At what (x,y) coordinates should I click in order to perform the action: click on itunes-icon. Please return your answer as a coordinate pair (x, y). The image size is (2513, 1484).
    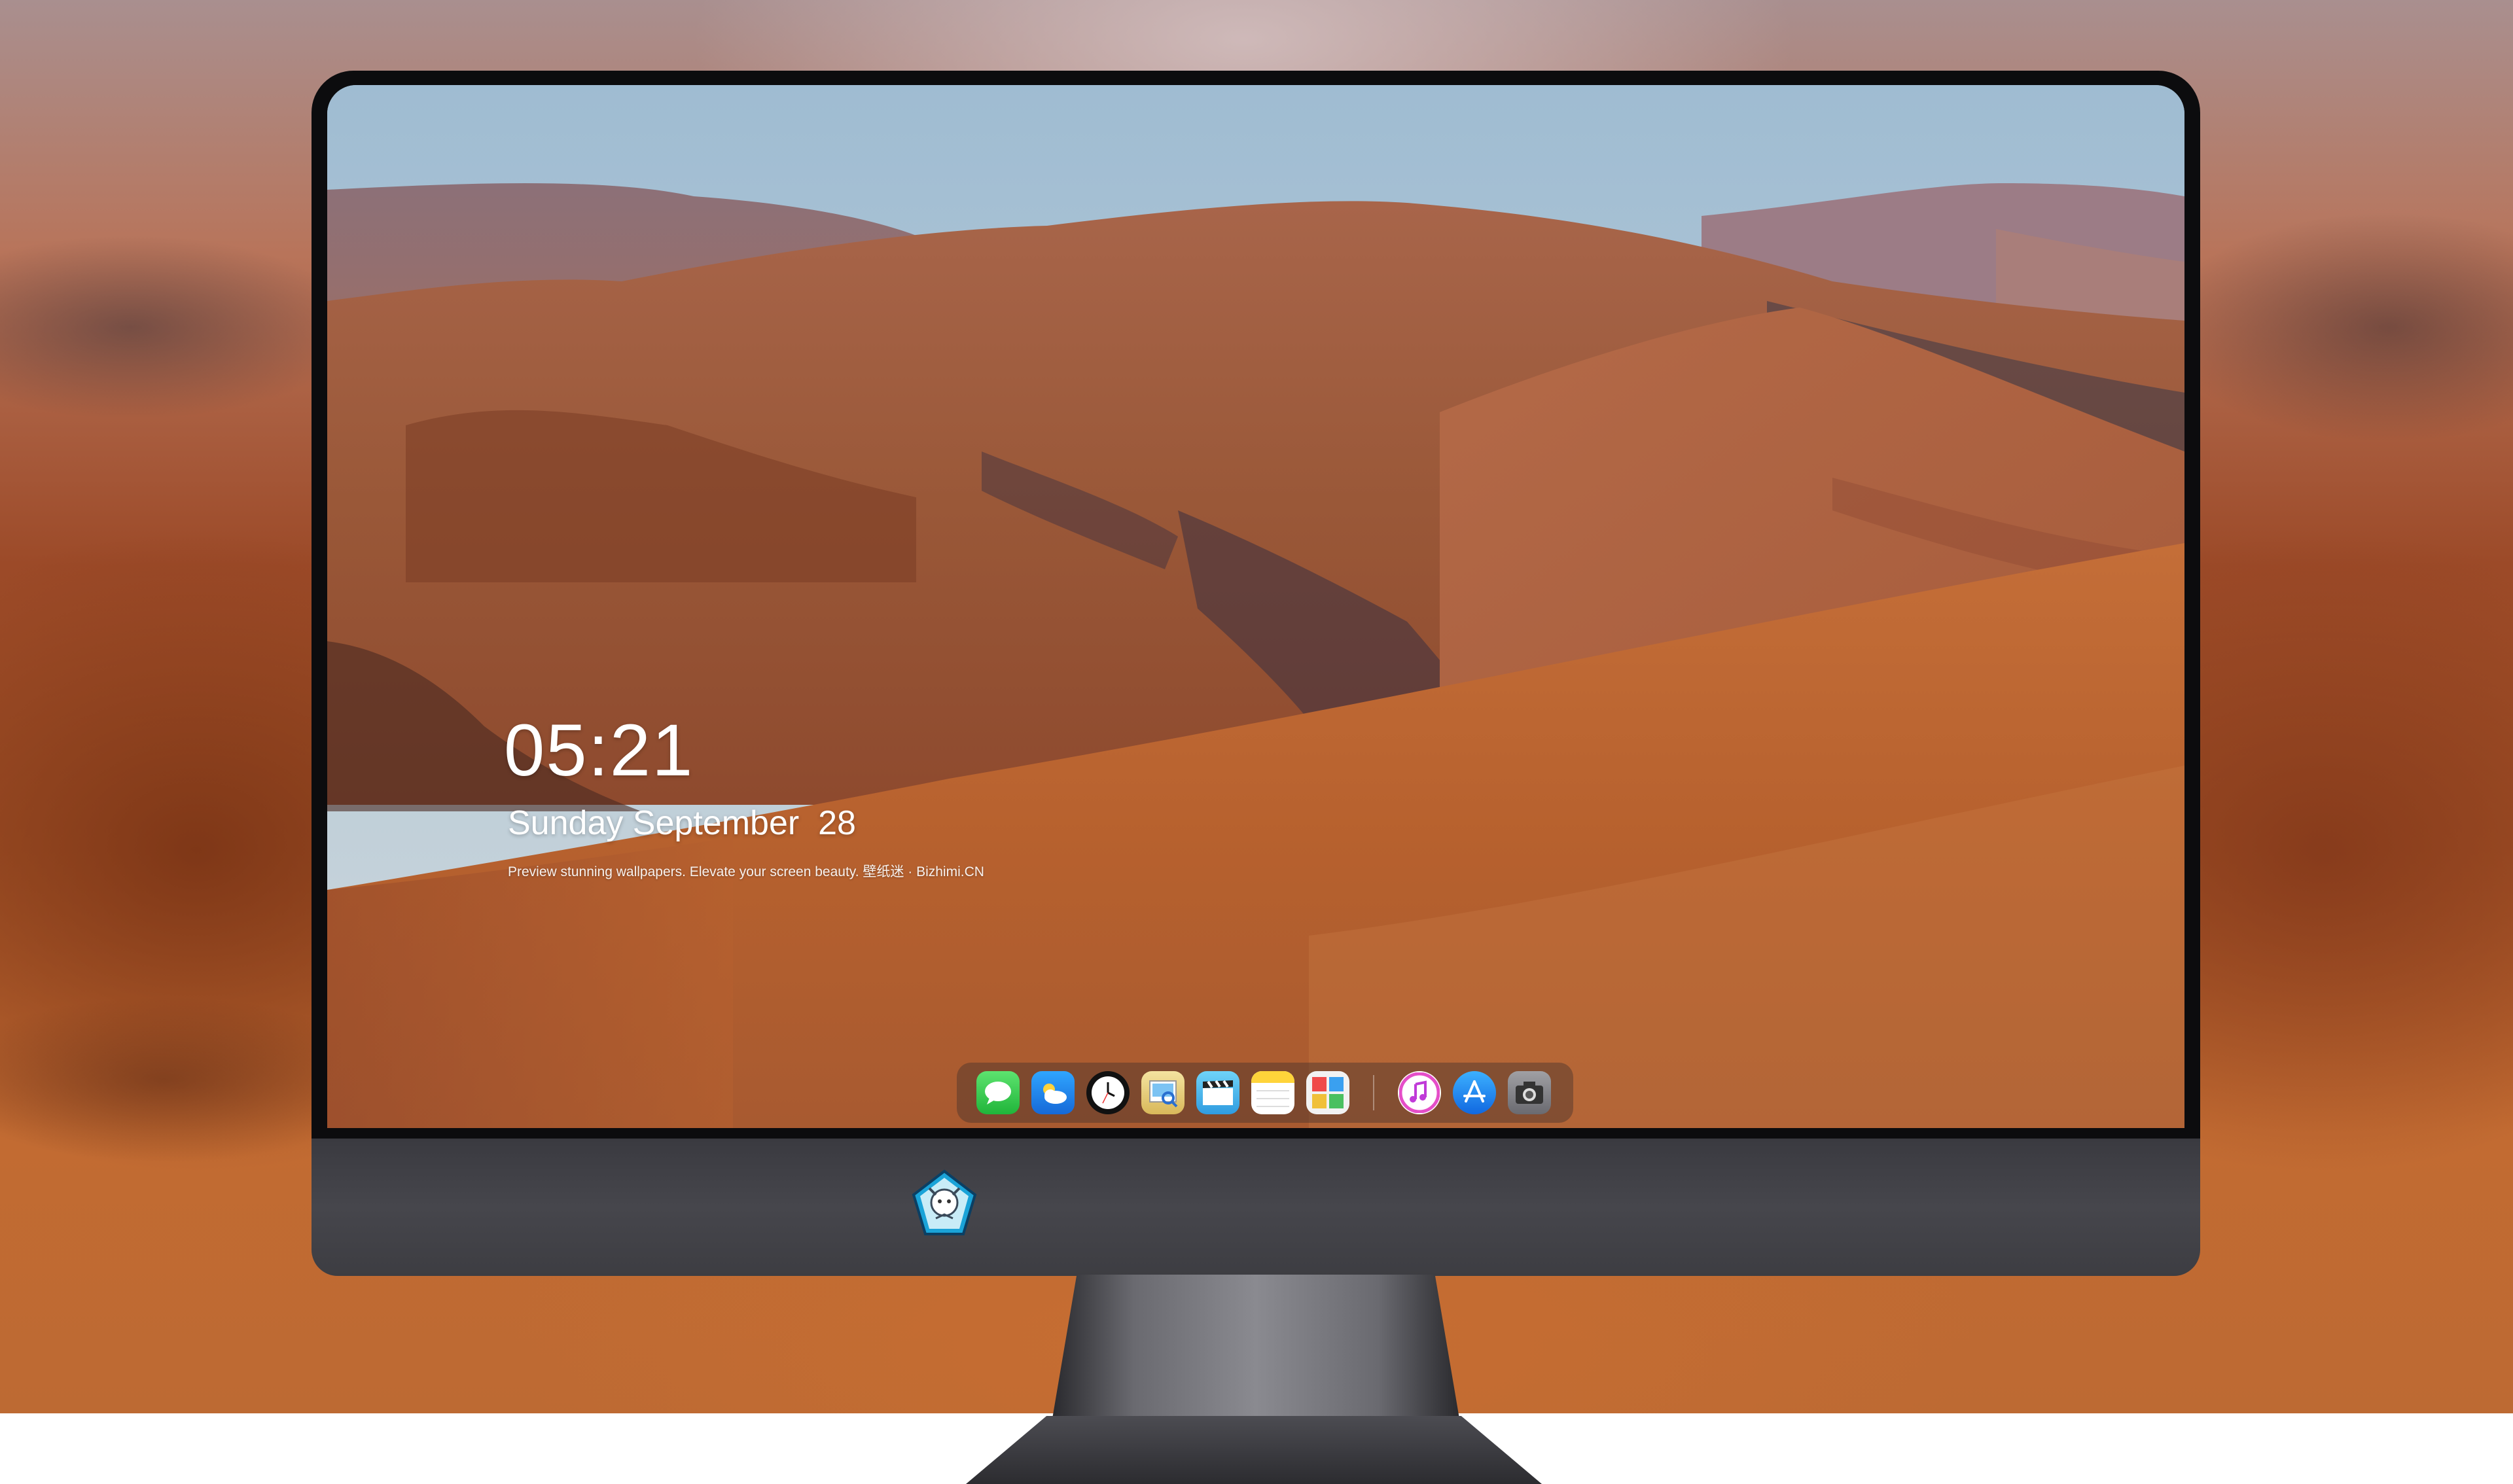
    Looking at the image, I should click on (1419, 1093).